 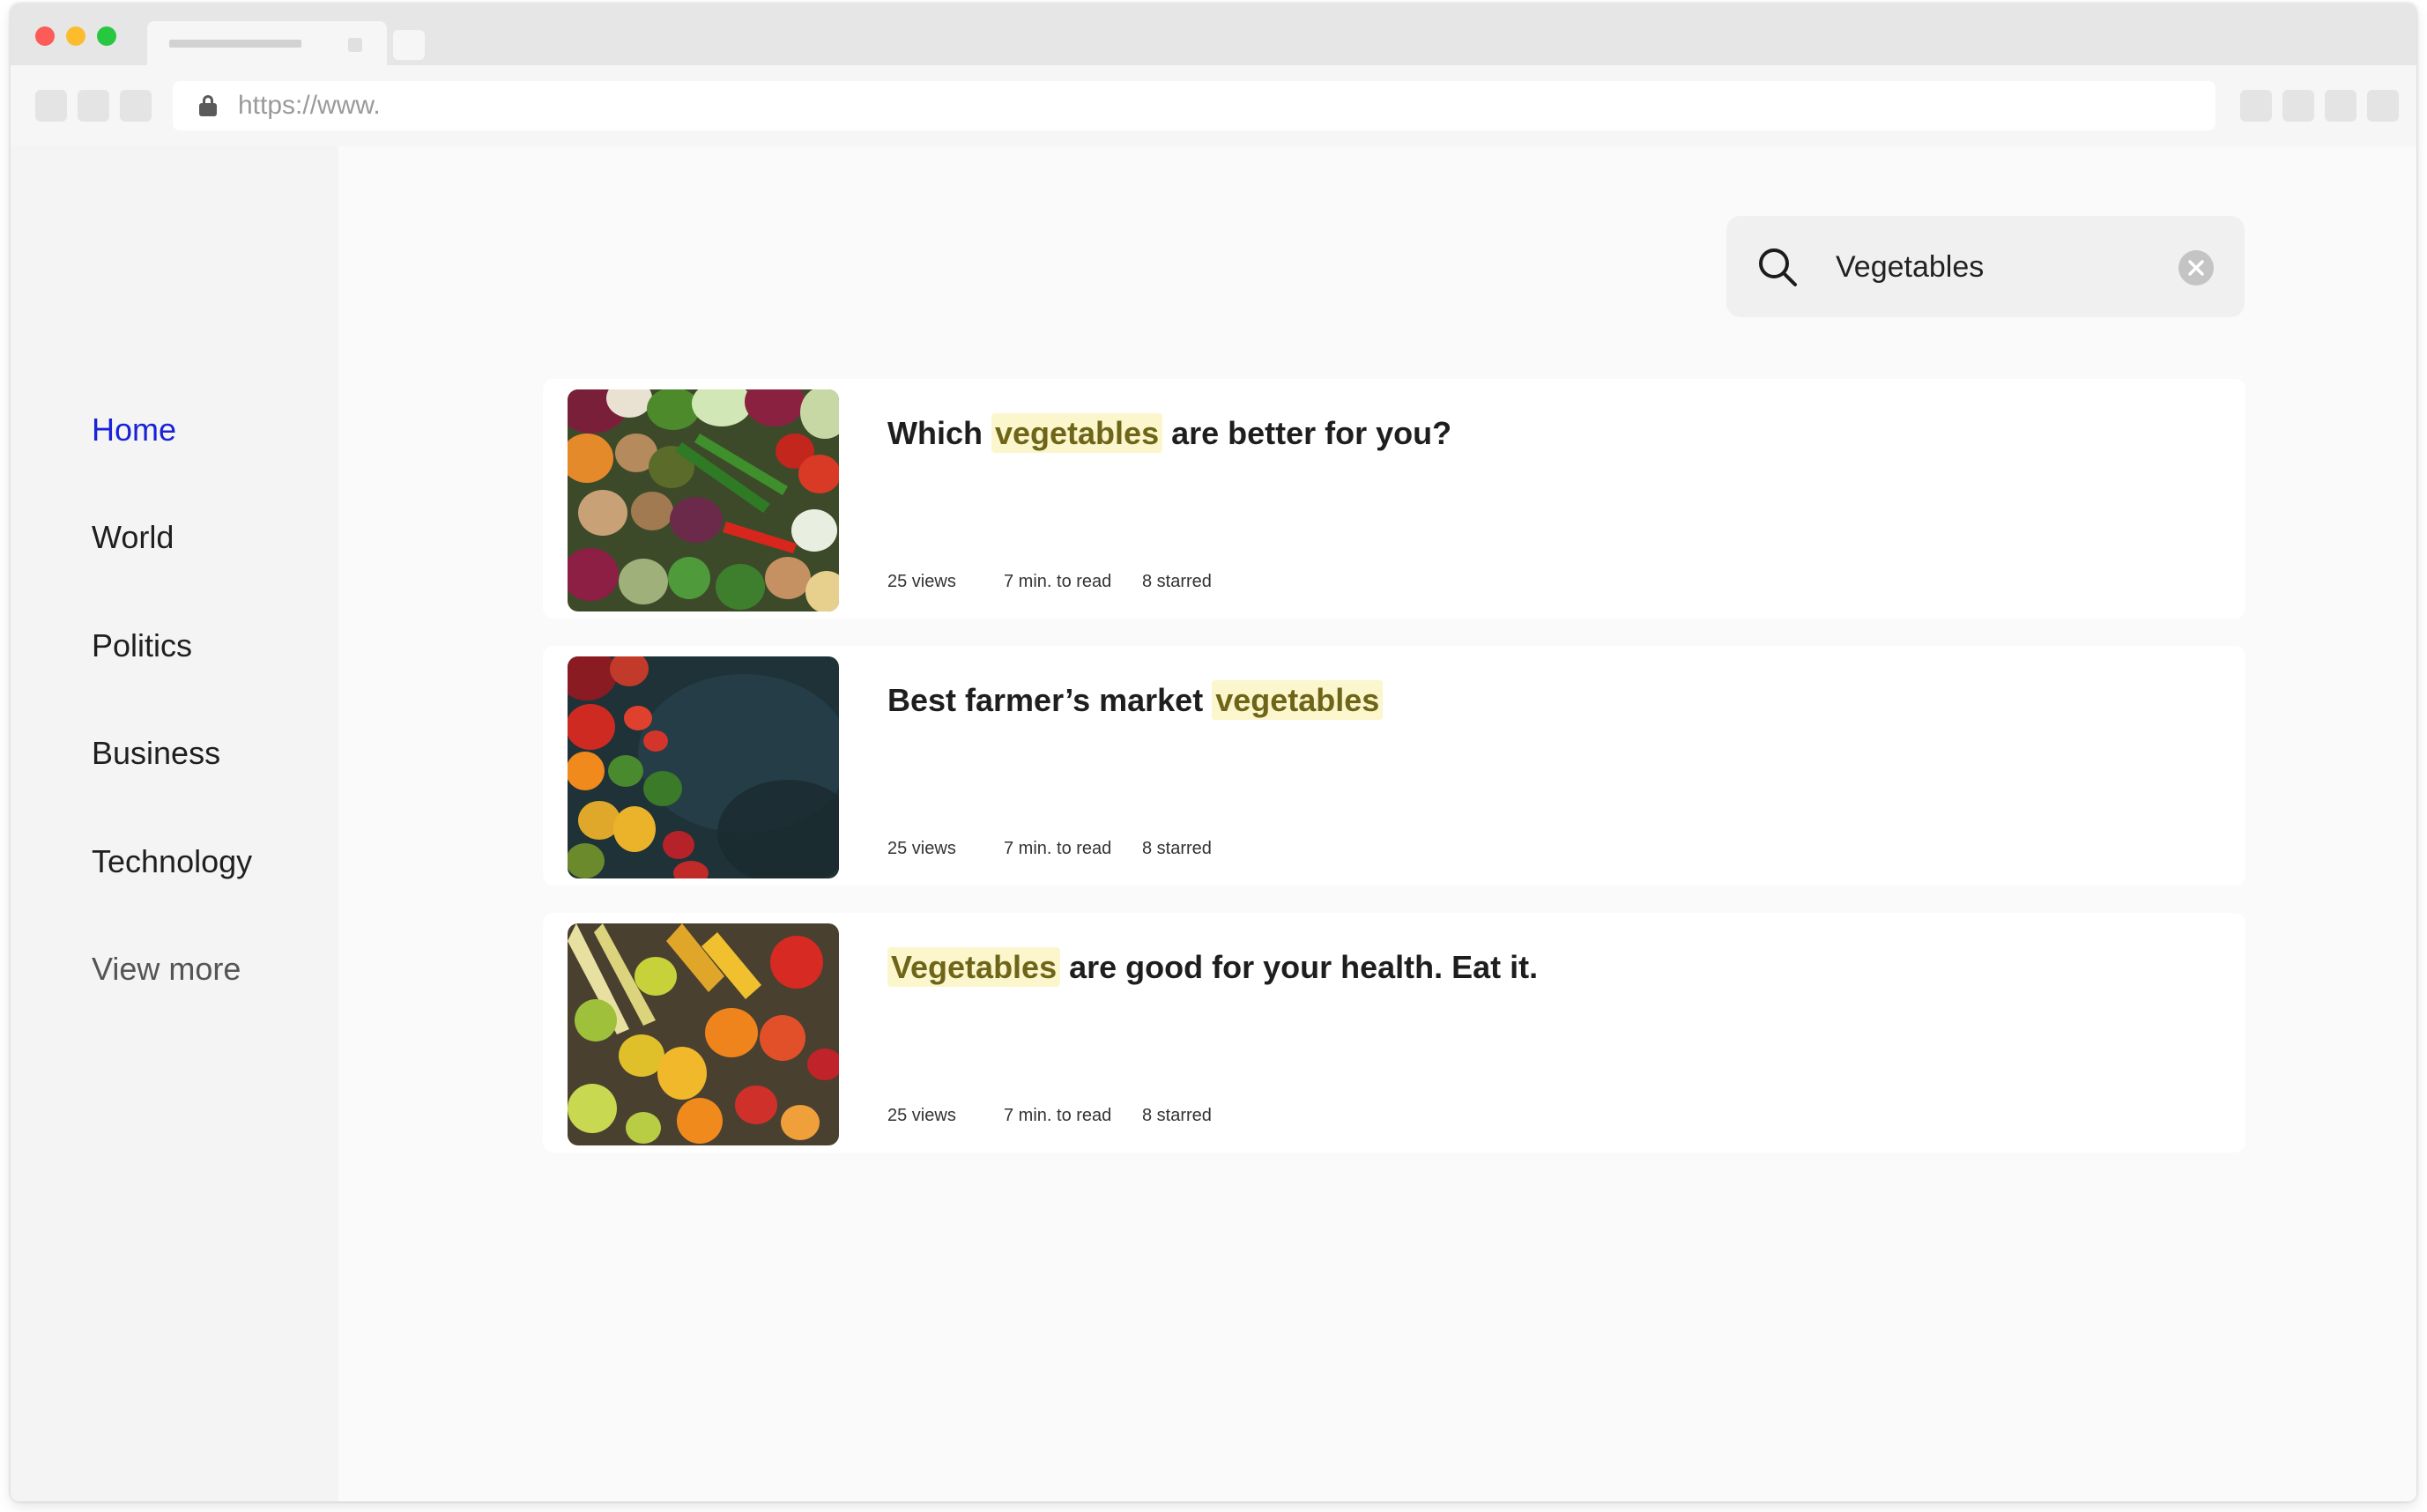 What do you see at coordinates (133, 537) in the screenshot?
I see `sidebar-item-world: World` at bounding box center [133, 537].